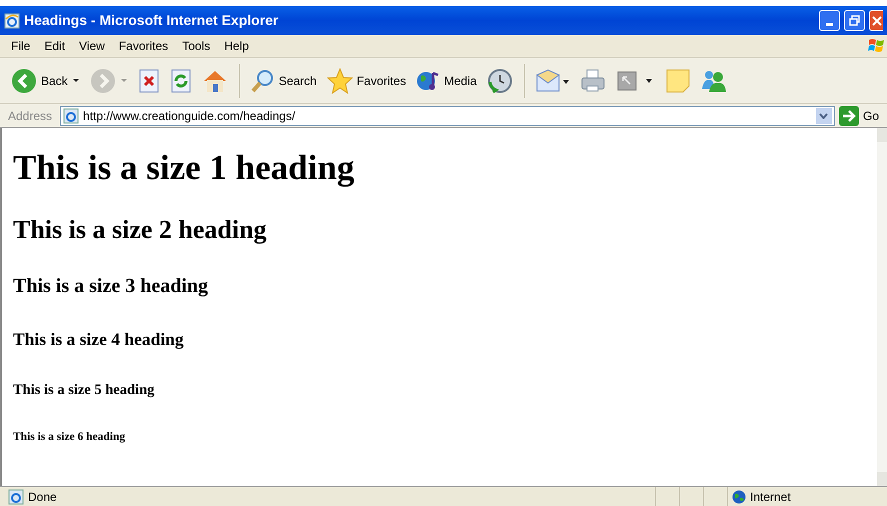 This screenshot has height=506, width=887. I want to click on menu-item: File, so click(21, 46).